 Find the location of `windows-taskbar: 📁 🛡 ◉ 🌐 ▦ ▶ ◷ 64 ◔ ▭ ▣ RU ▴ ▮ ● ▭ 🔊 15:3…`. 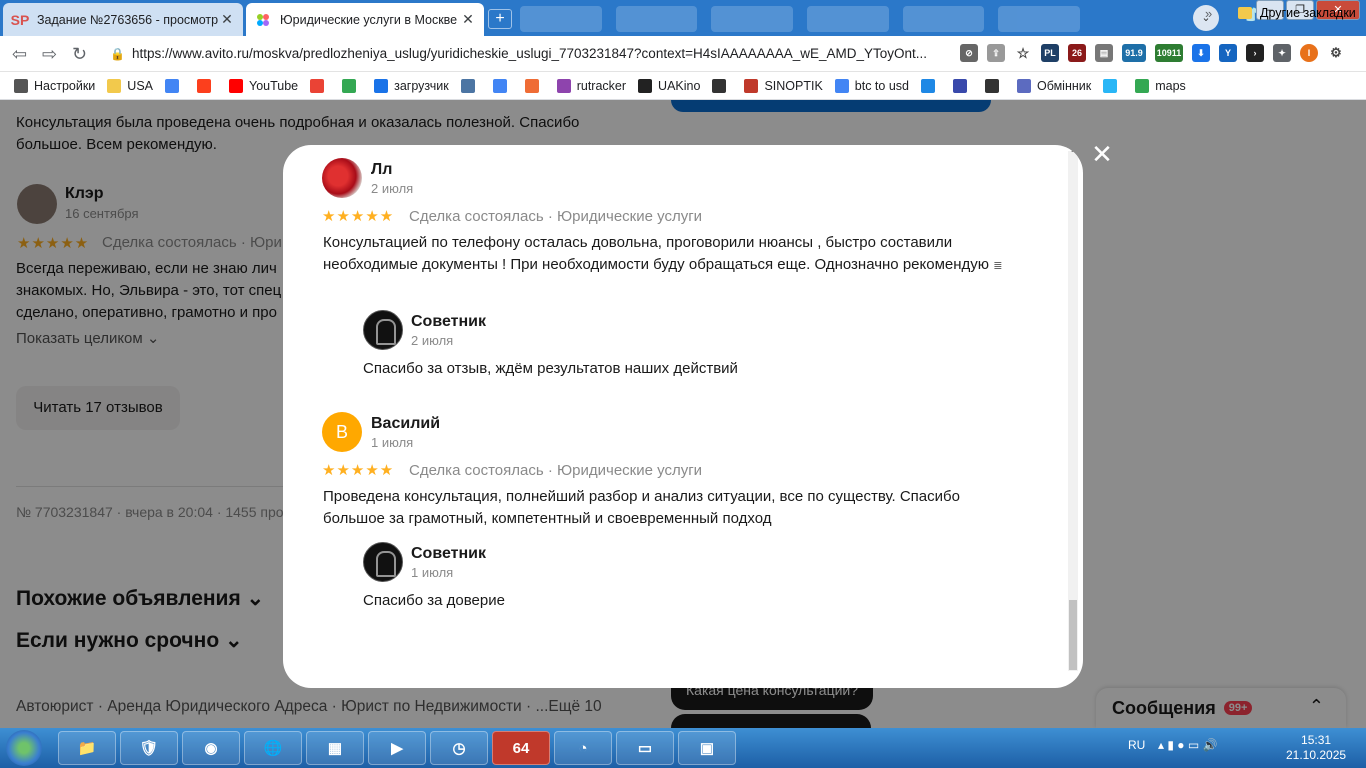

windows-taskbar: 📁 🛡 ◉ 🌐 ▦ ▶ ◷ 64 ◔ ▭ ▣ RU ▴ ▮ ● ▭ 🔊 15:3… is located at coordinates (683, 748).